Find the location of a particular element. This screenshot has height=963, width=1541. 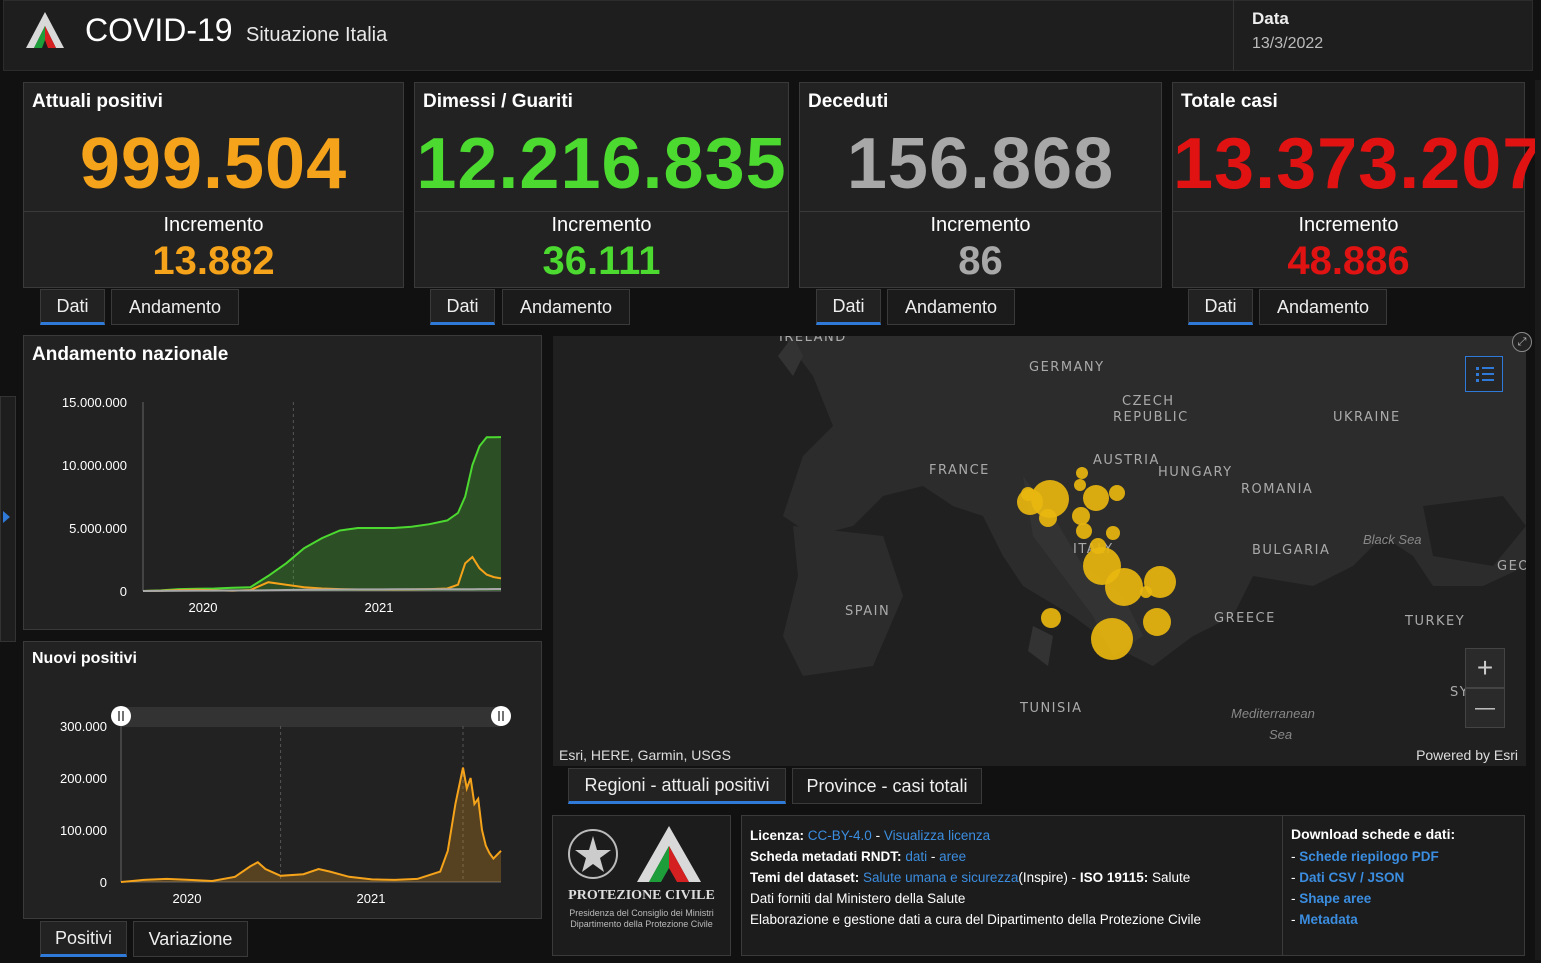

org-sub1: Presidenza del Consiglio dei Ministri is located at coordinates (641, 913).